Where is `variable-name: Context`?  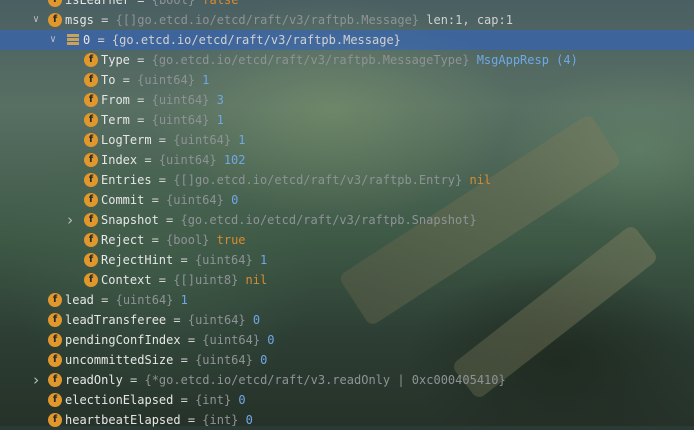
variable-name: Context is located at coordinates (126, 280).